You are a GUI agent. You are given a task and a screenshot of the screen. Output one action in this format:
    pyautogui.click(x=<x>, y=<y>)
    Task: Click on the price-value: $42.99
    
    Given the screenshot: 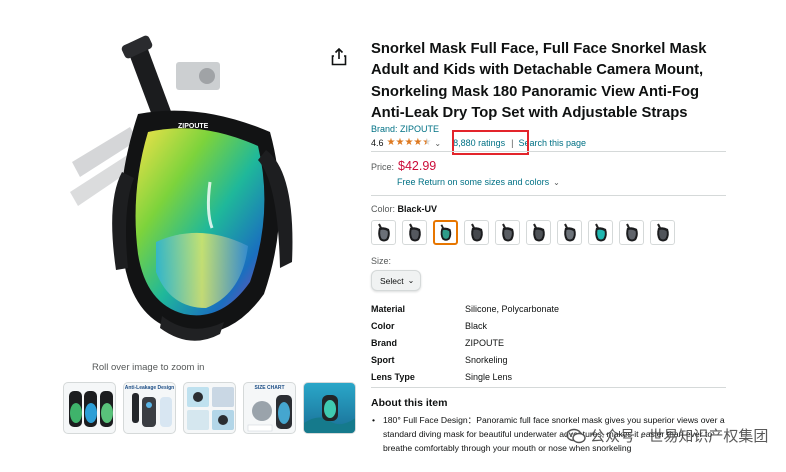 What is the action you would take?
    pyautogui.click(x=417, y=166)
    